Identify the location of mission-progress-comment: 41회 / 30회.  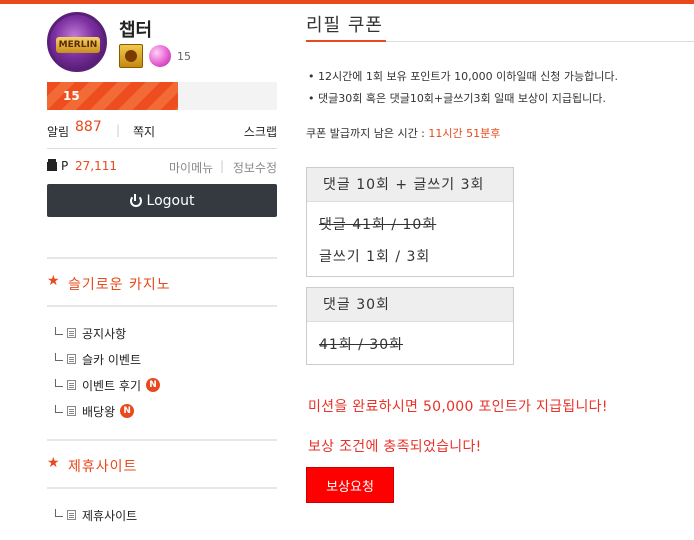
(361, 345).